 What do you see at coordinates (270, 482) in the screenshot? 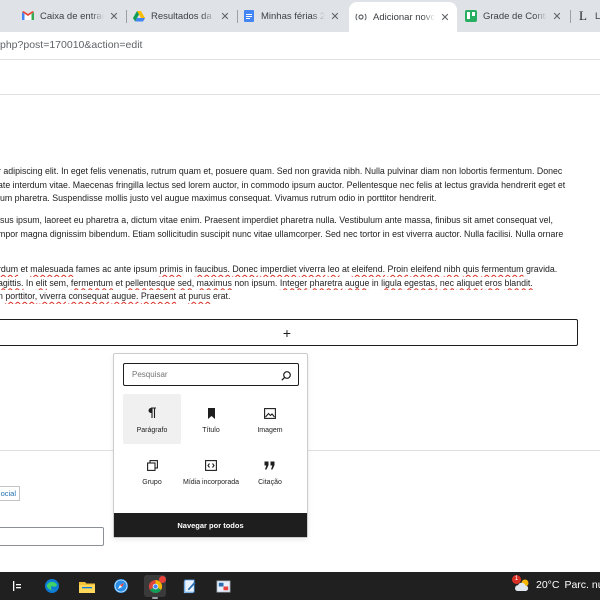
I see `block-label: Citação` at bounding box center [270, 482].